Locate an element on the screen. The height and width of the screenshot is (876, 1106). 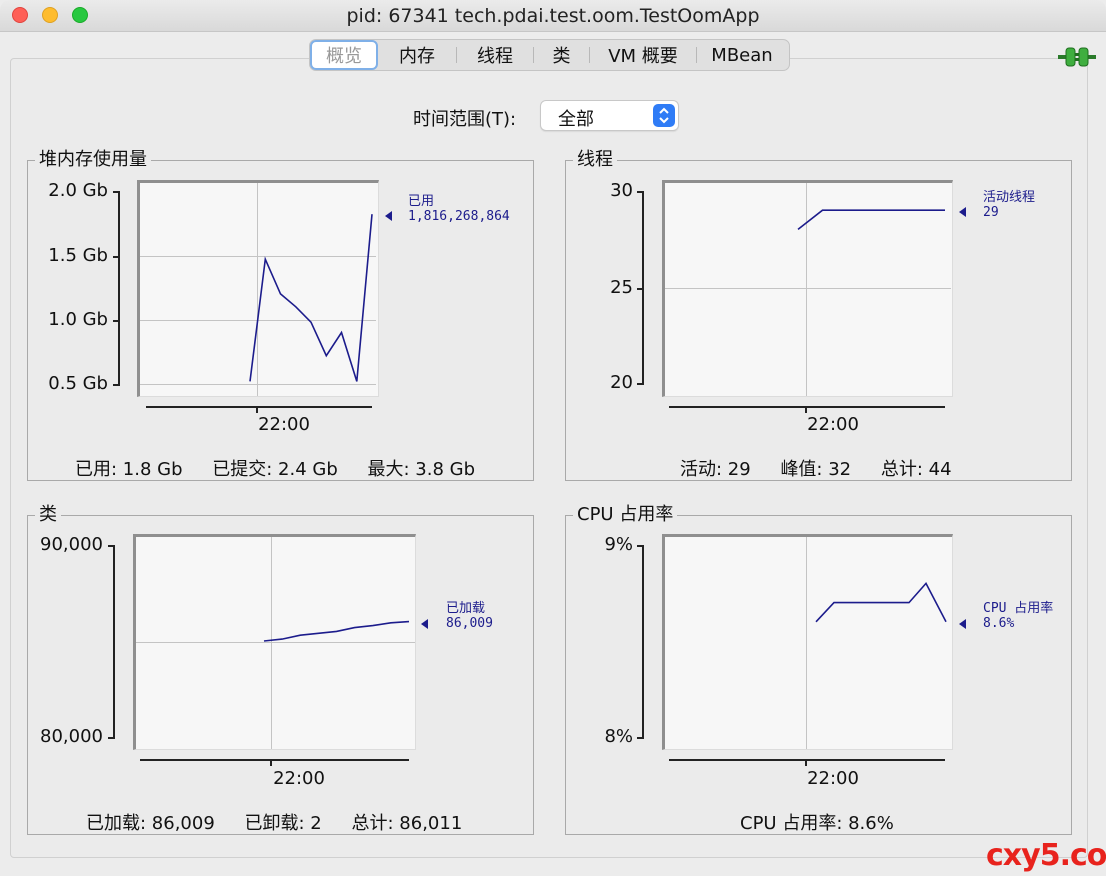
y-tick-label: 1.0 Gb is located at coordinates (78, 319).